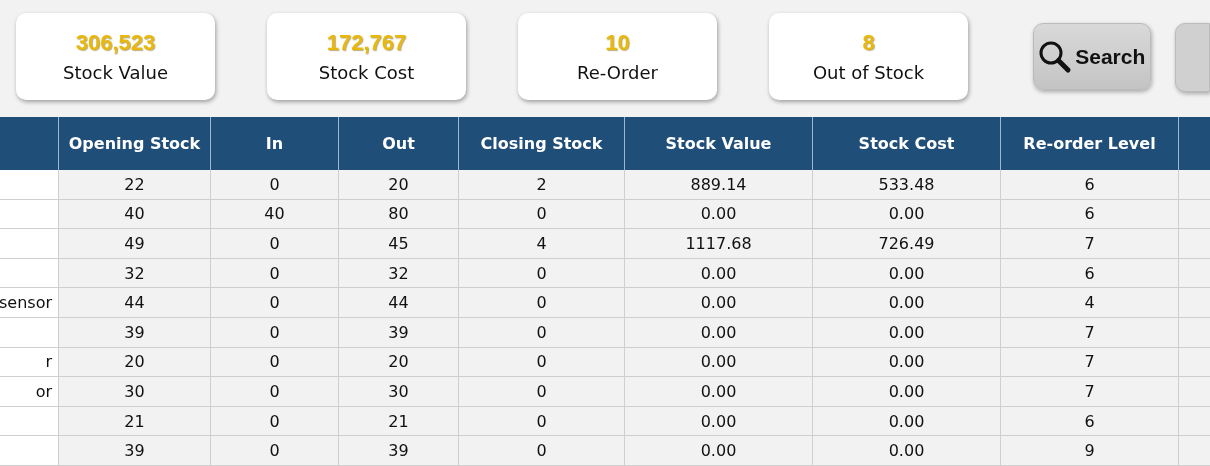 The width and height of the screenshot is (1210, 466). What do you see at coordinates (718, 185) in the screenshot?
I see `table-cell: 889.14` at bounding box center [718, 185].